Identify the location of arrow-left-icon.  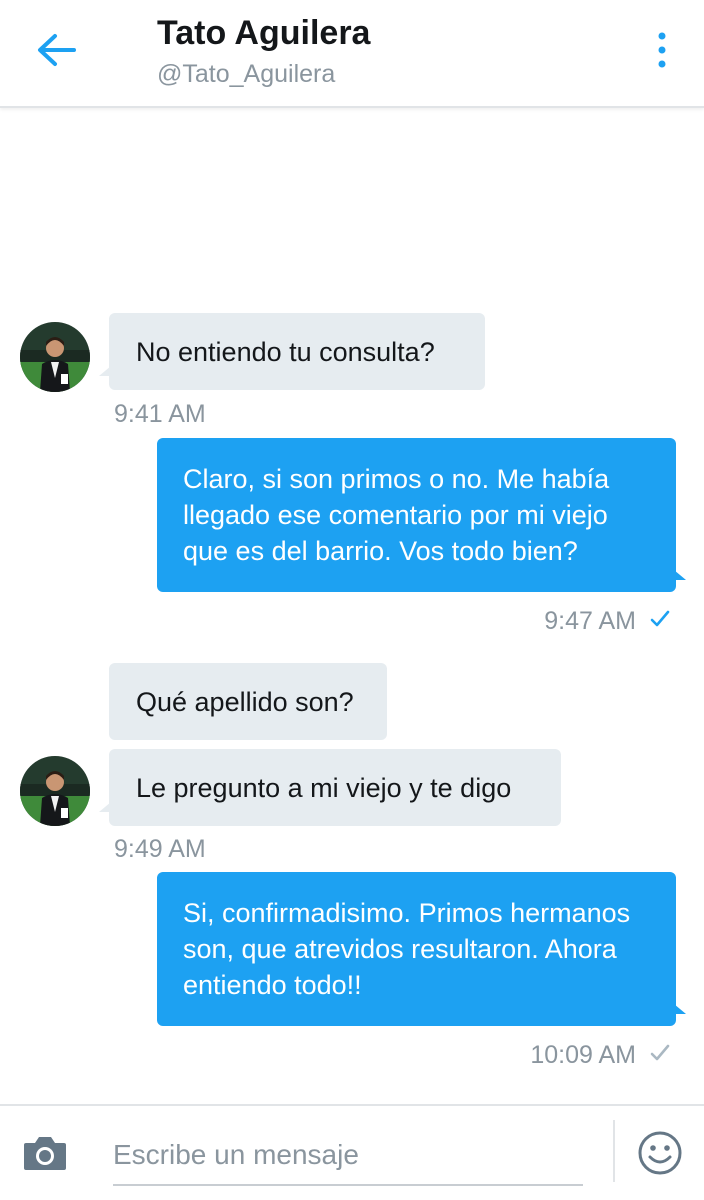
(56, 52).